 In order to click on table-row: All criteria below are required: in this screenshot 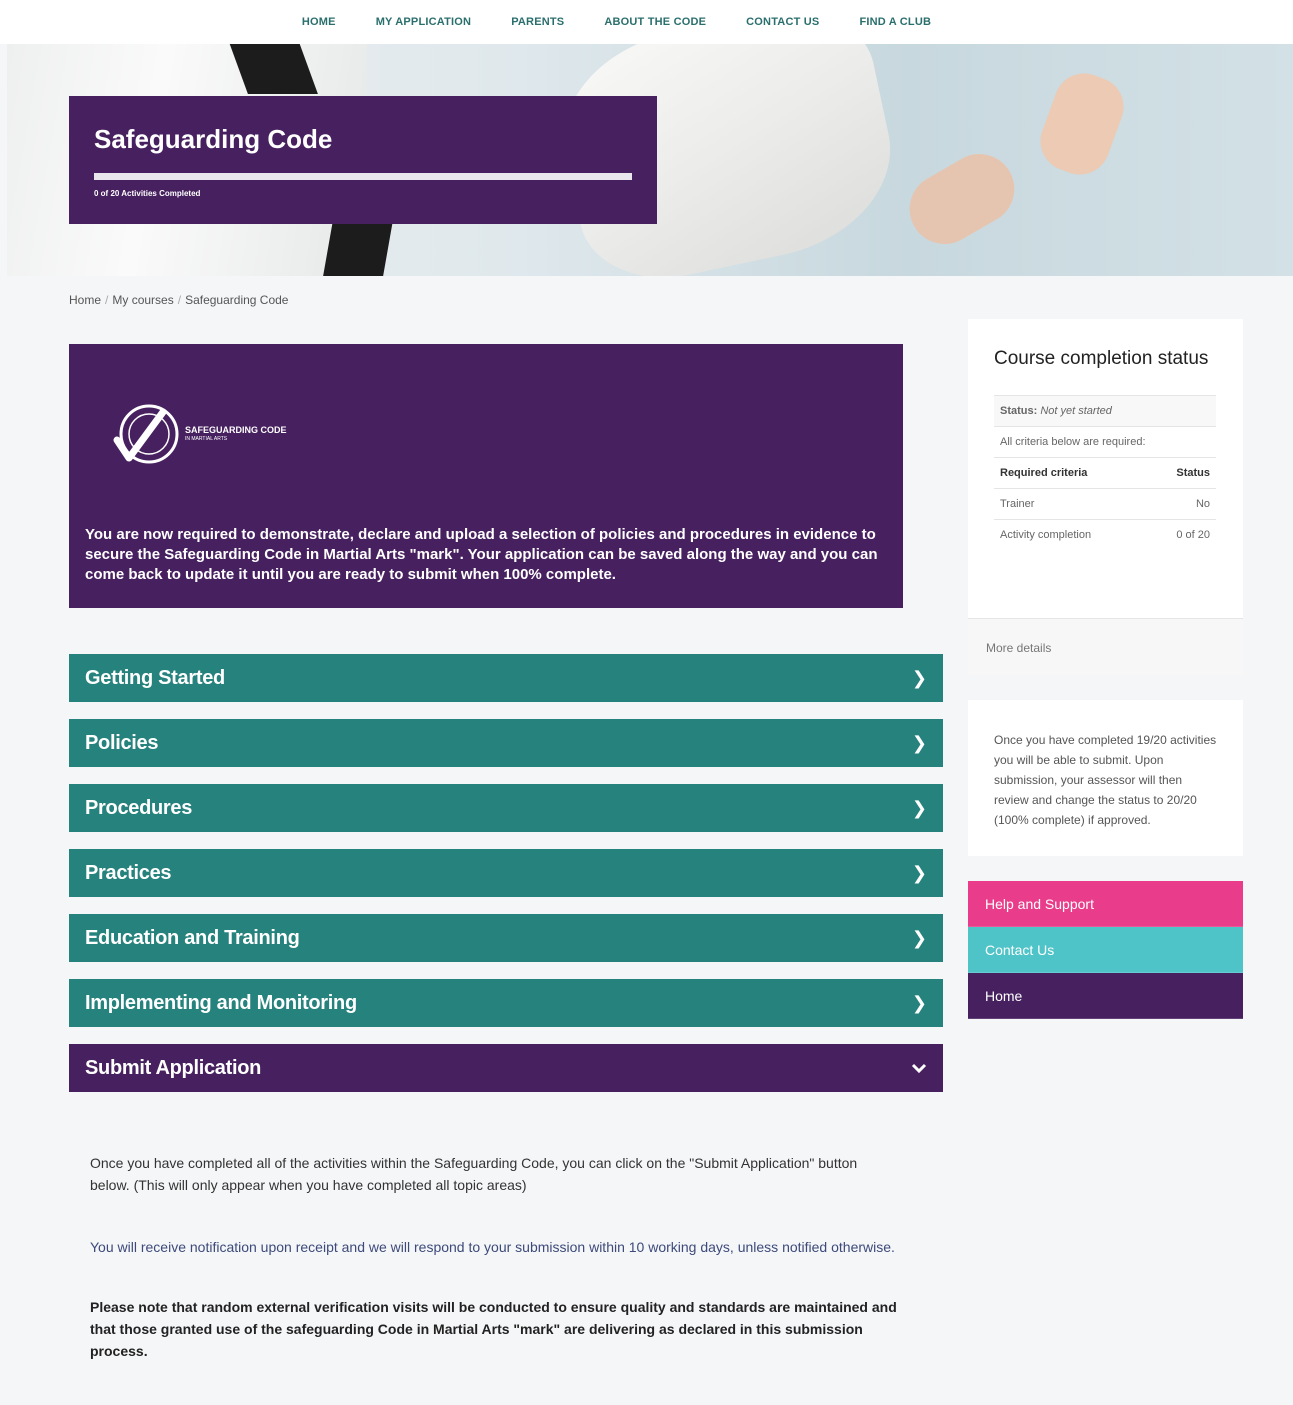, I will do `click(1105, 442)`.